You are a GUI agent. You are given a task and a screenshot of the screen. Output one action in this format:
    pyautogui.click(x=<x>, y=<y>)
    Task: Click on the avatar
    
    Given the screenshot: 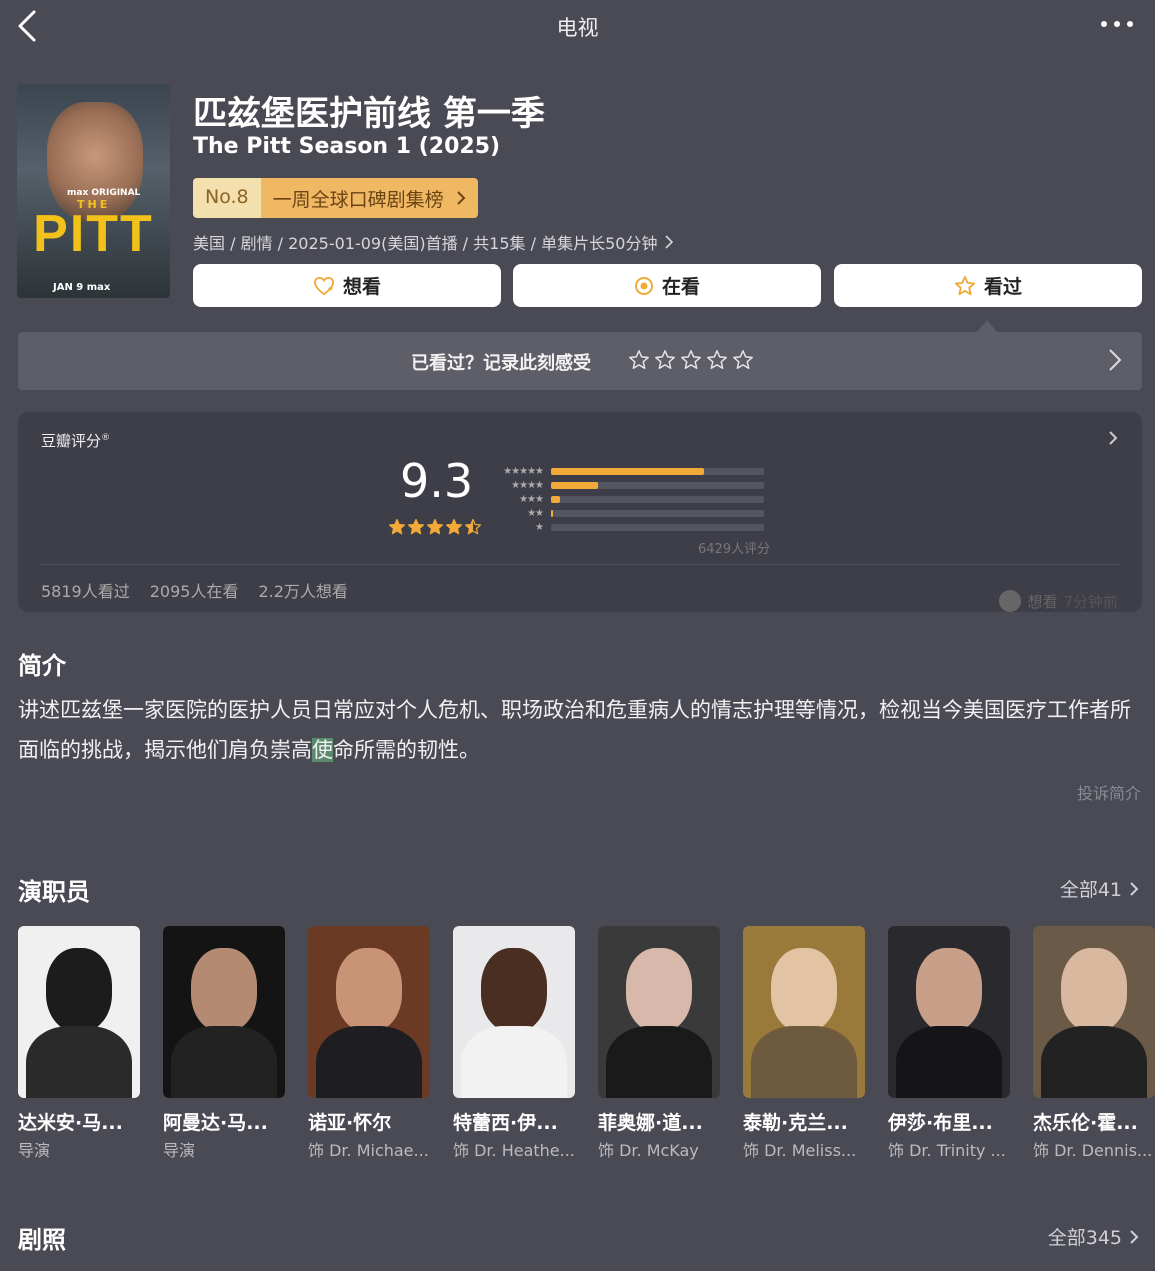 What is the action you would take?
    pyautogui.click(x=1010, y=601)
    